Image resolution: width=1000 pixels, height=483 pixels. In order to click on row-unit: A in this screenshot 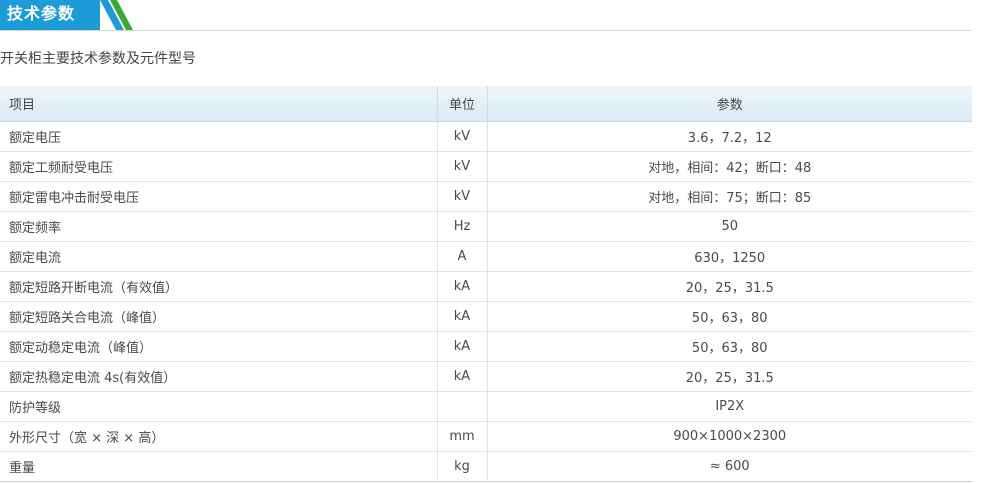, I will do `click(462, 256)`.